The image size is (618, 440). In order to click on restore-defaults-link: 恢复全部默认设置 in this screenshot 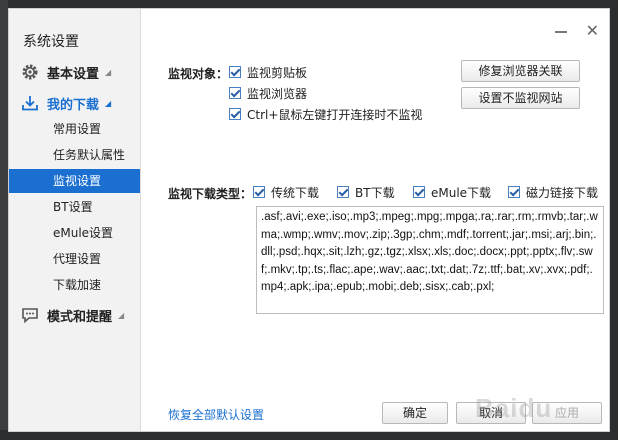, I will do `click(216, 414)`.